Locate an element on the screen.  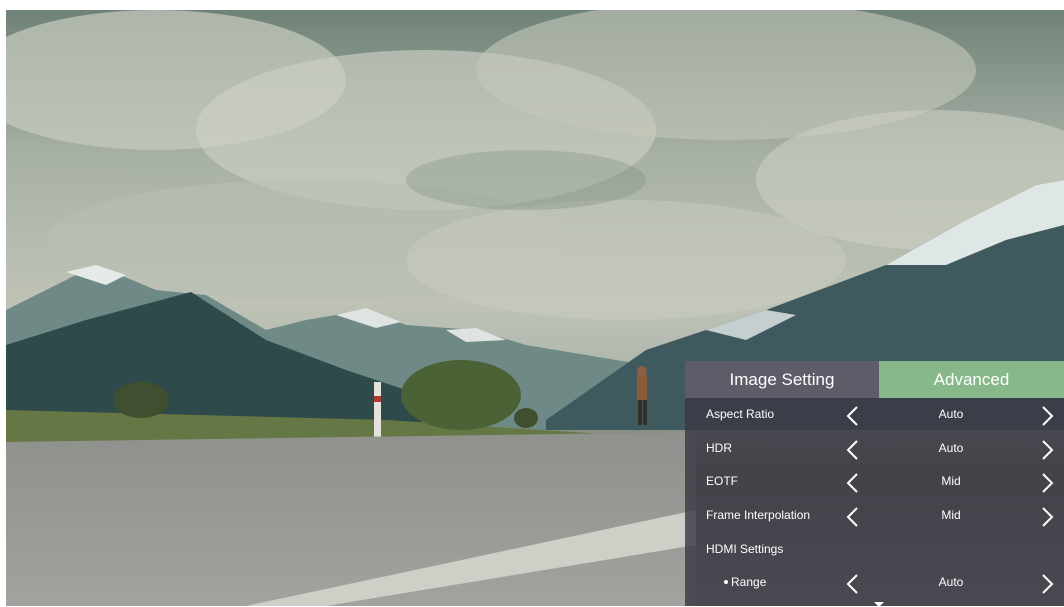
tab-image-setting: Image Setting is located at coordinates (782, 379).